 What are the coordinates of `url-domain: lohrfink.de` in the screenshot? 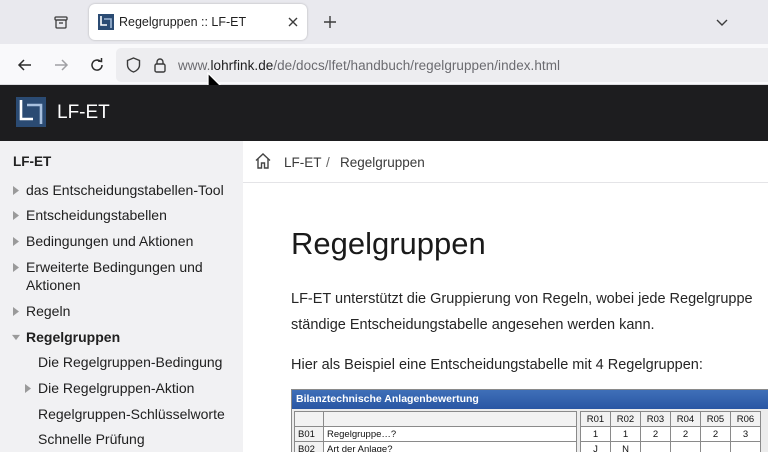 It's located at (242, 65).